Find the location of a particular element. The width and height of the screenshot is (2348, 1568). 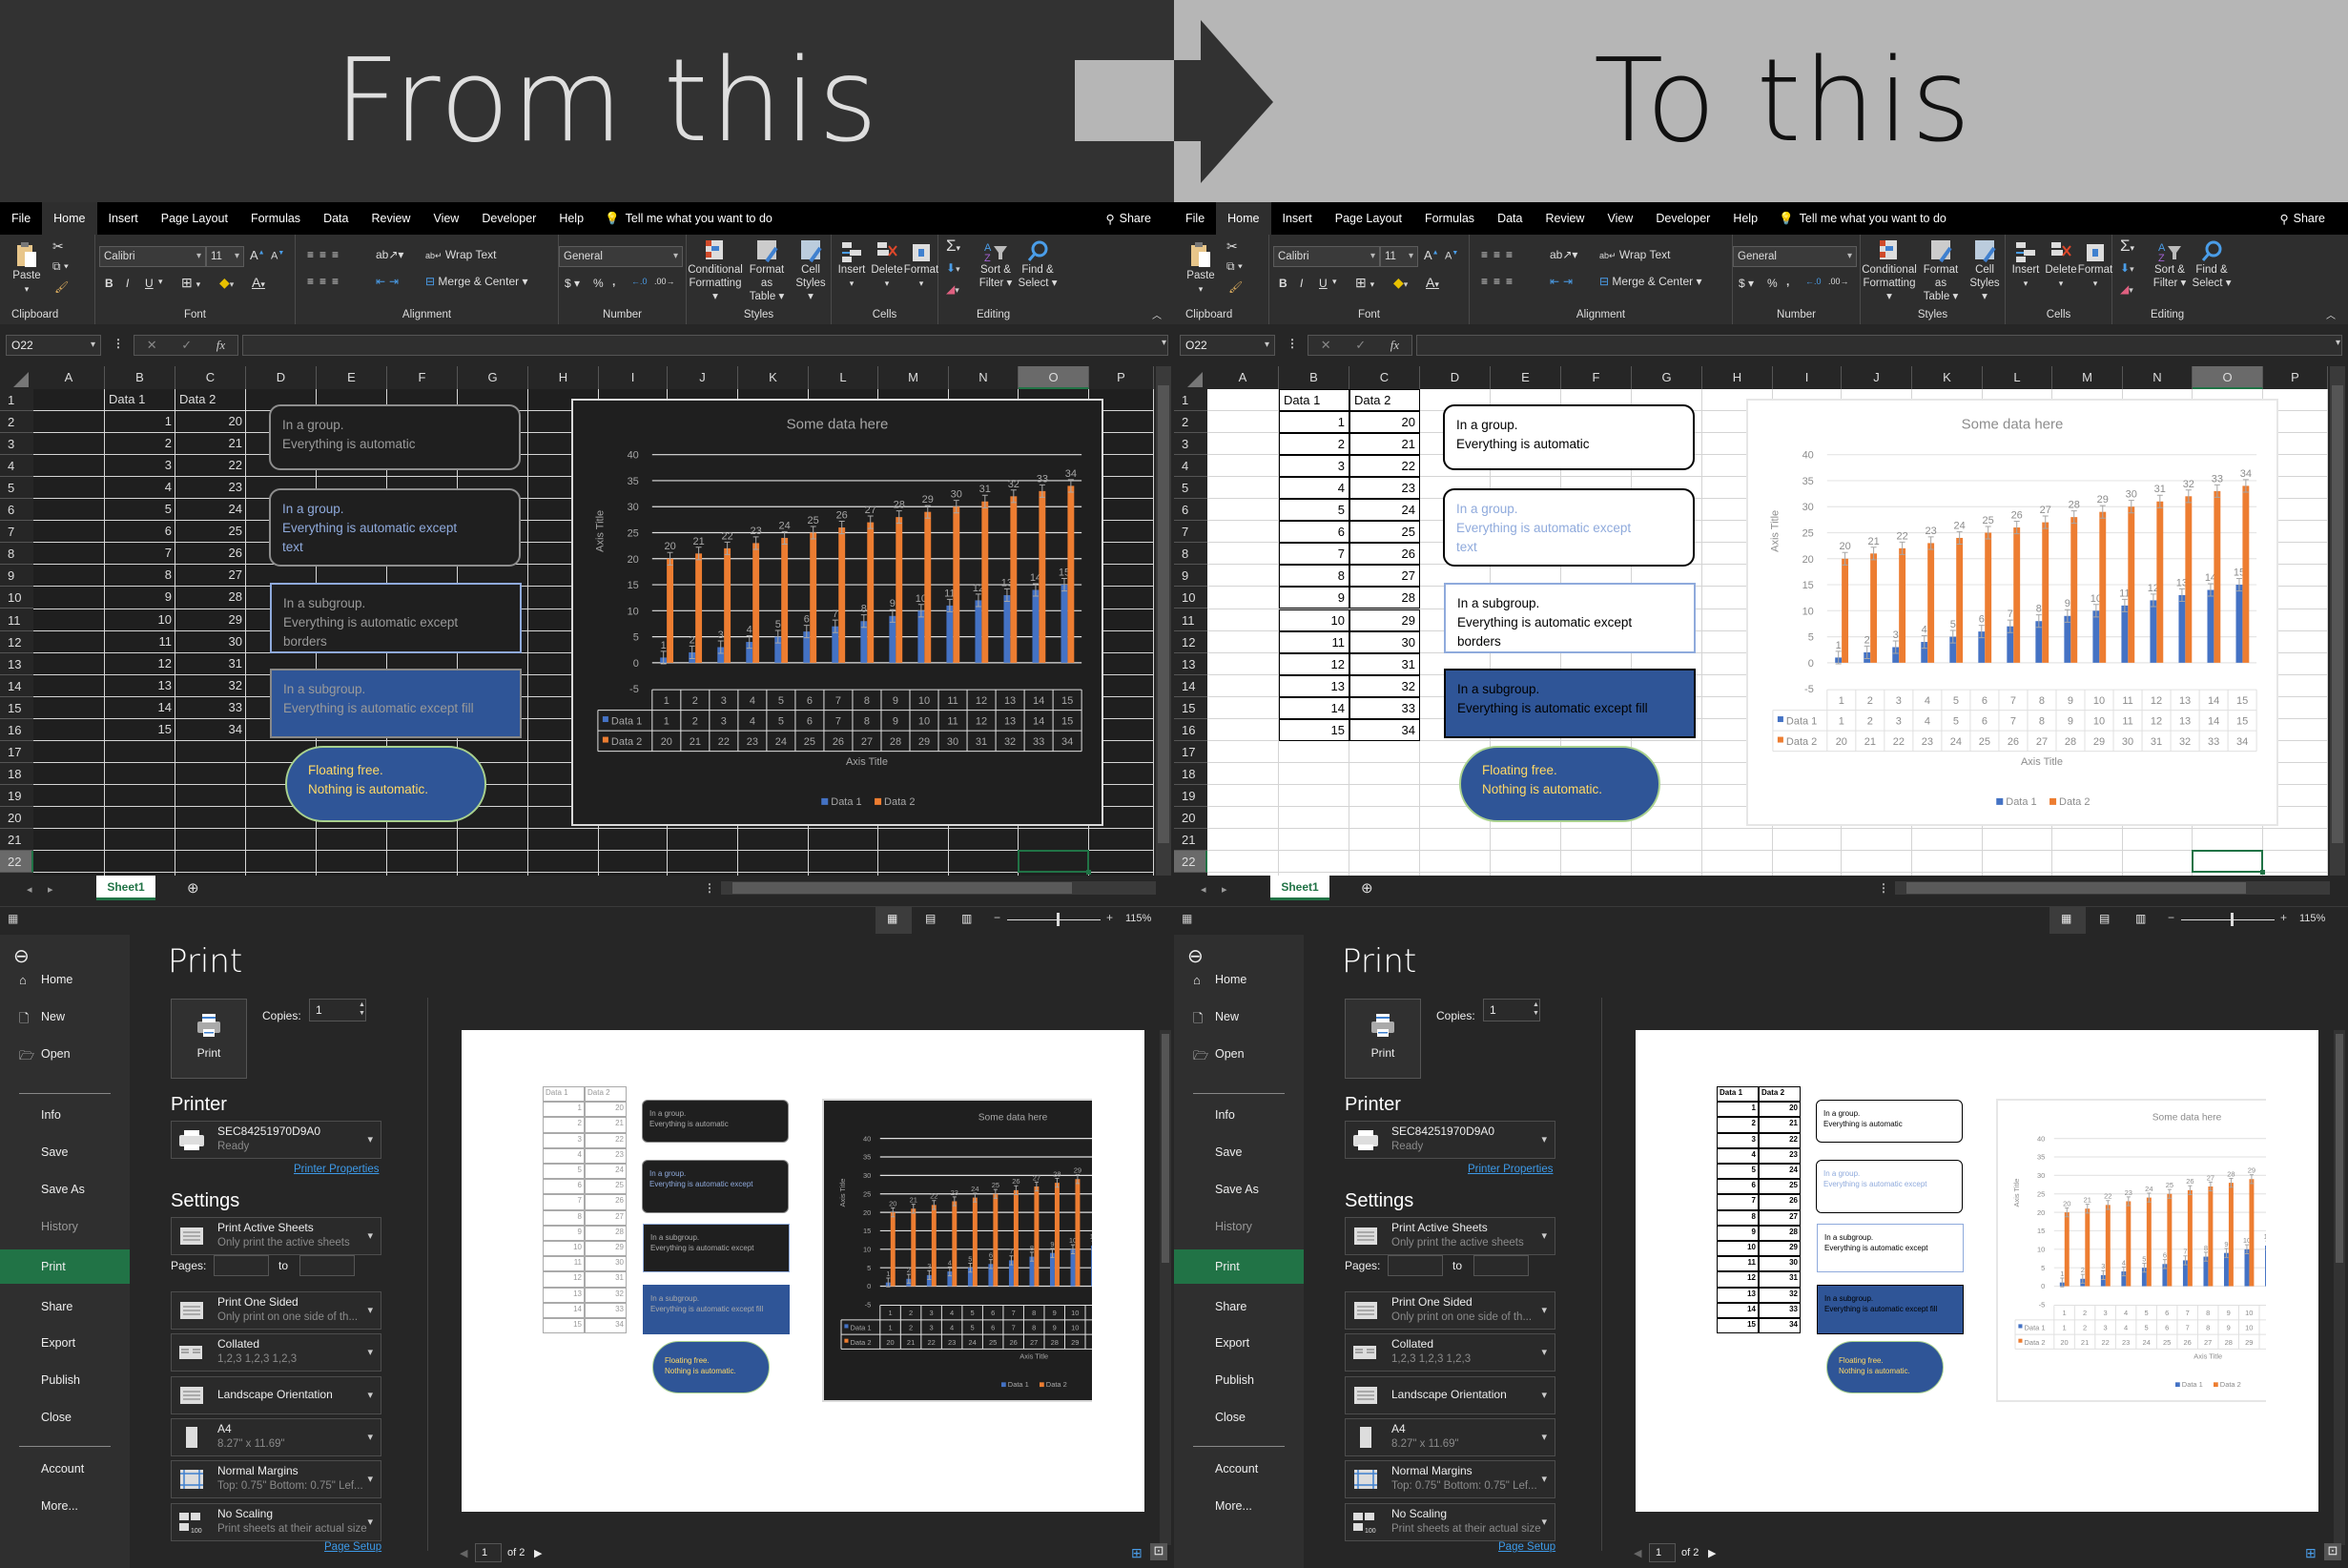

row-header-19: 19 is located at coordinates (1190, 796).